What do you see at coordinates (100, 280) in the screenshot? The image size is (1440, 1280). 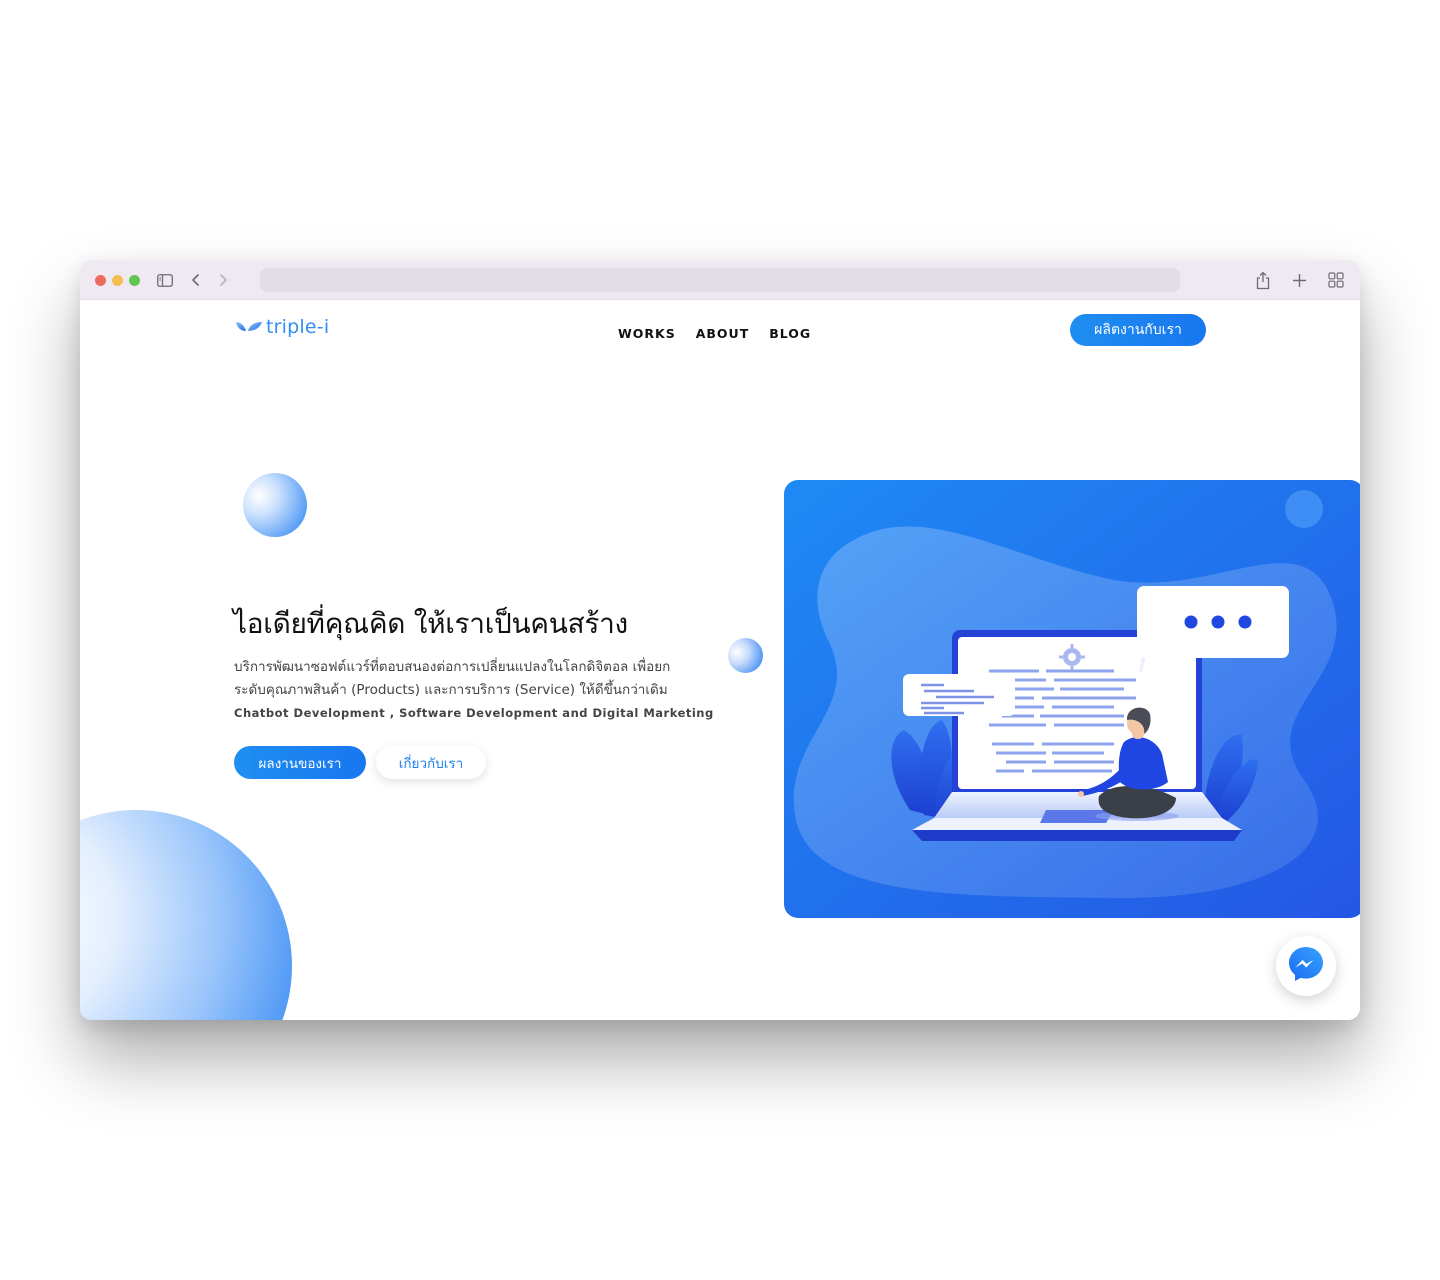 I see `close-window-button` at bounding box center [100, 280].